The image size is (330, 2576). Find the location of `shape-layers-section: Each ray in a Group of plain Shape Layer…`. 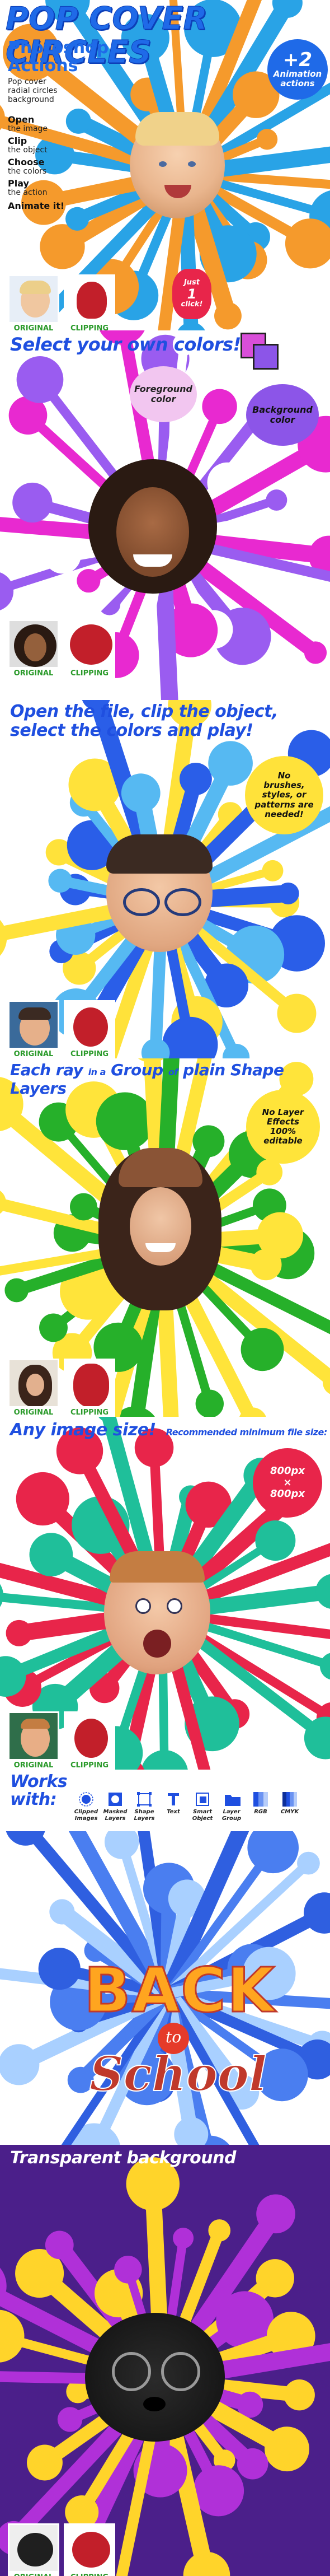

shape-layers-section: Each ray in a Group of plain Shape Layer… is located at coordinates (165, 1238).